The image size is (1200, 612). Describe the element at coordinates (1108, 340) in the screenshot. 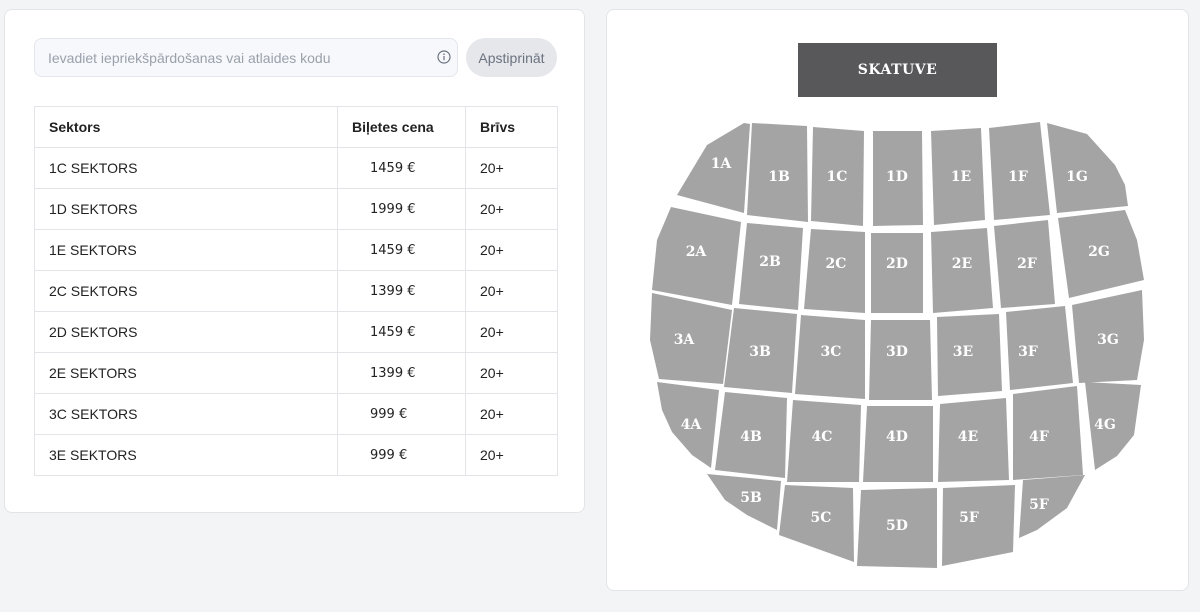

I see `sector-label: 3G` at that location.